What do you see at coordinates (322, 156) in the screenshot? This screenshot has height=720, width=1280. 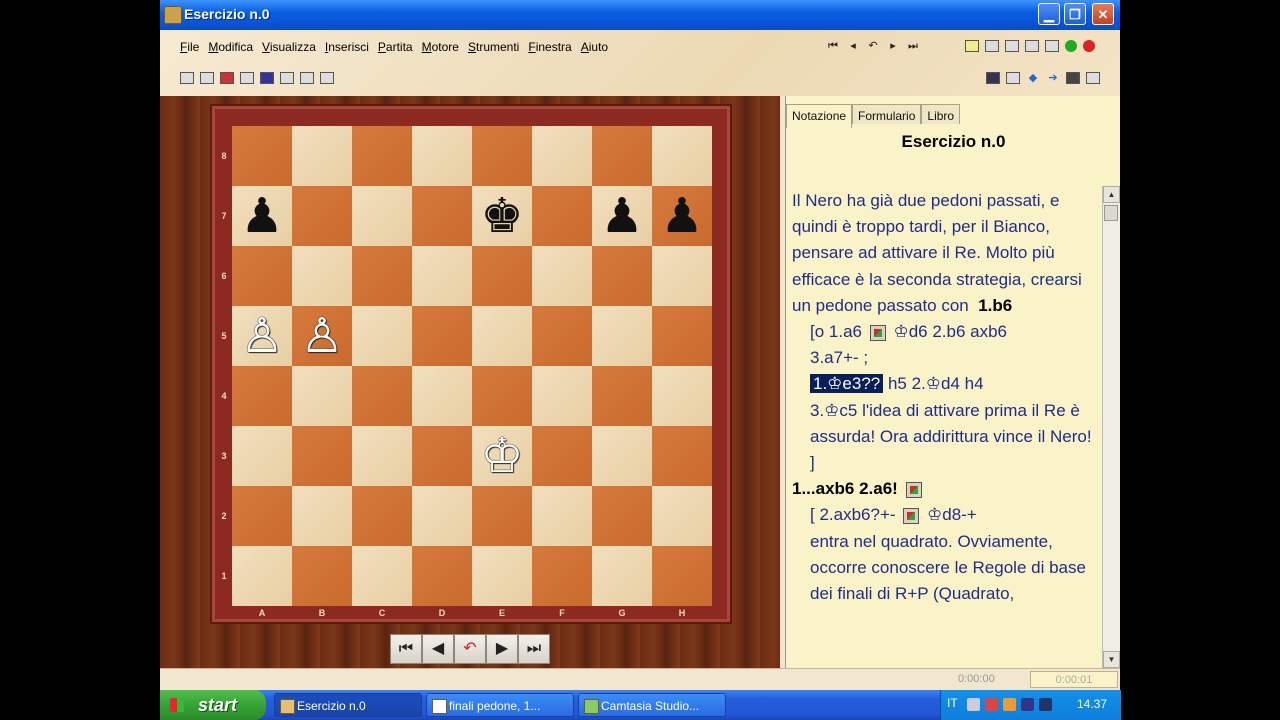 I see `square-b8` at bounding box center [322, 156].